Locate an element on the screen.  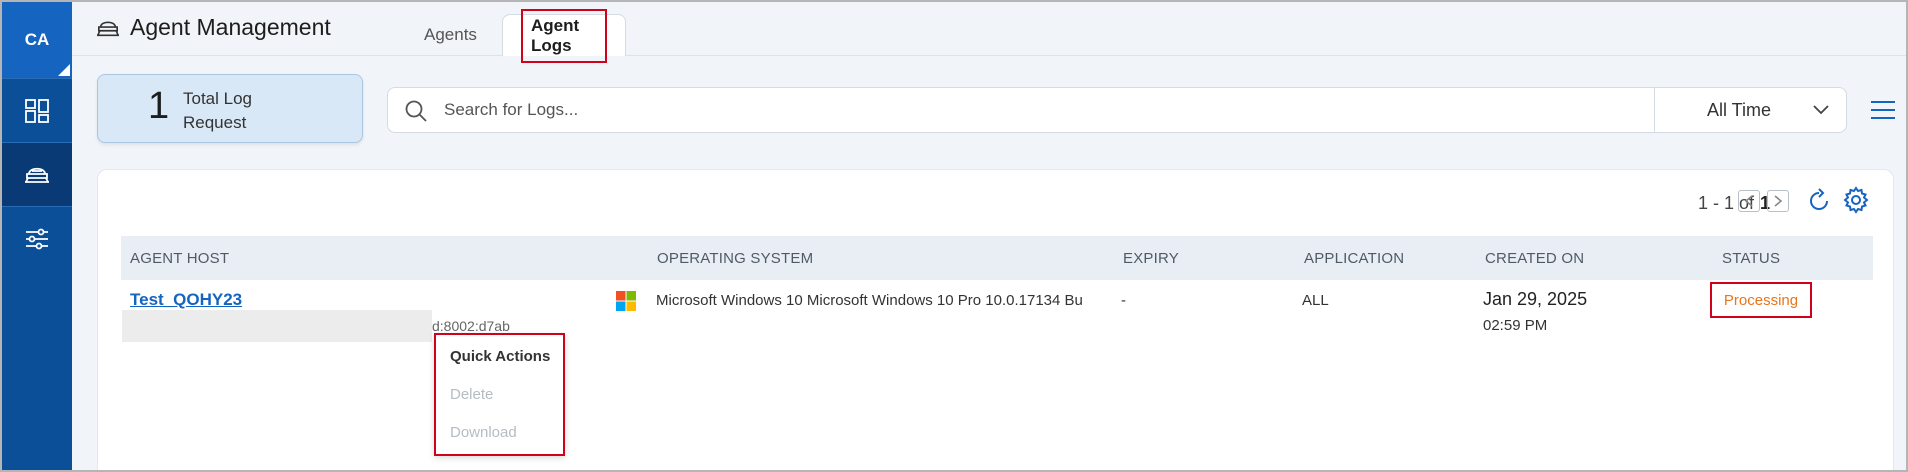
time-range-value: All Time is located at coordinates (1739, 110).